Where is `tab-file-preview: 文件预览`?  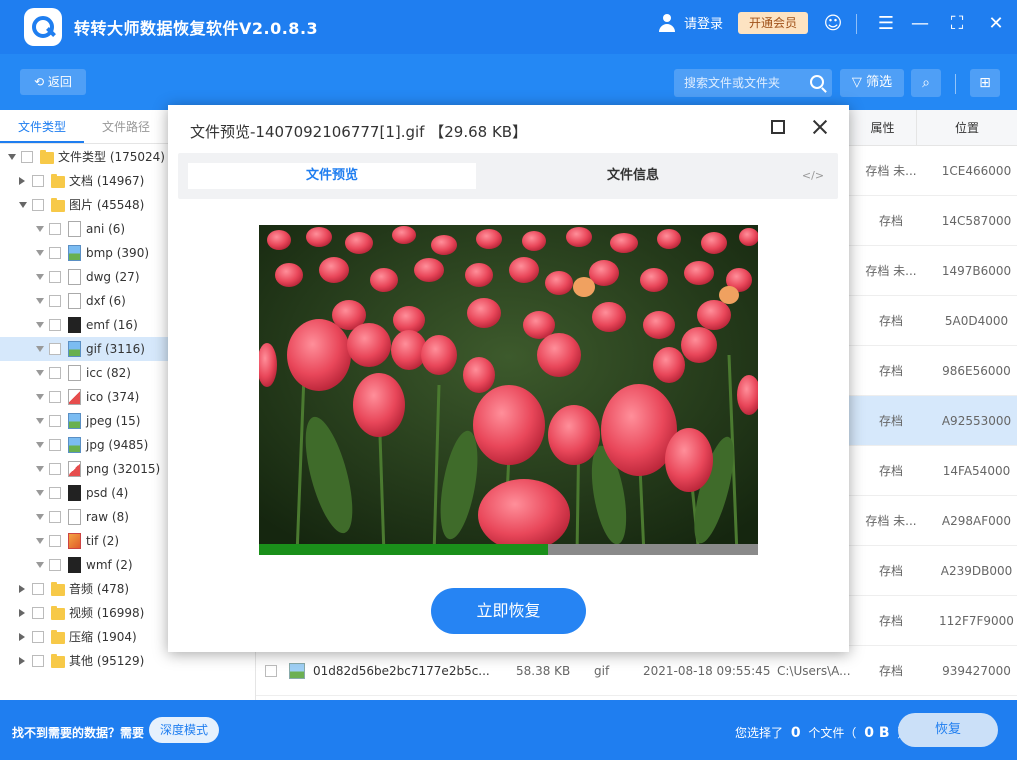 tab-file-preview: 文件预览 is located at coordinates (332, 176).